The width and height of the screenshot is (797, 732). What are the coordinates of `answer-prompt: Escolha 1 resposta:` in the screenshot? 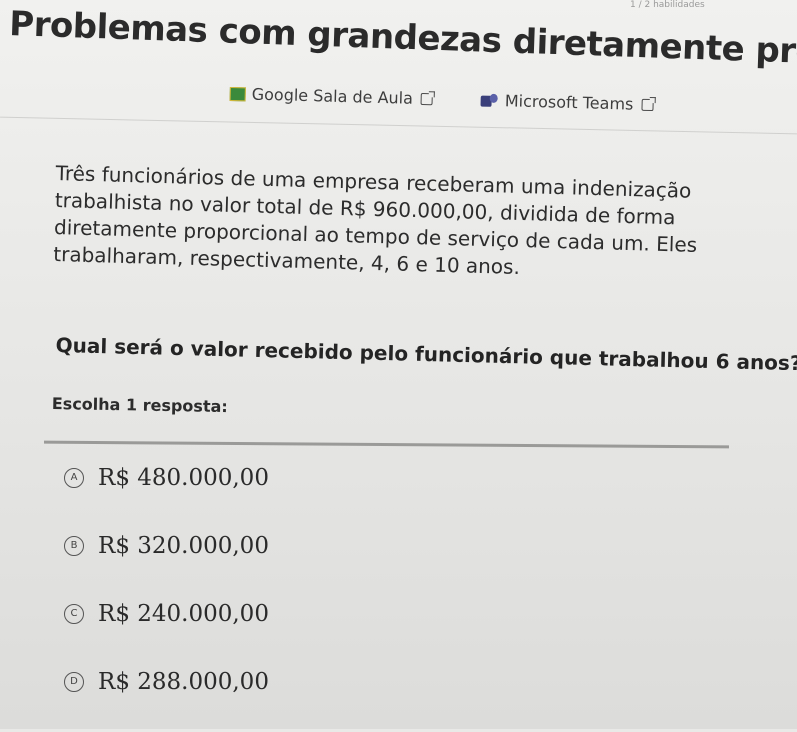 It's located at (139, 405).